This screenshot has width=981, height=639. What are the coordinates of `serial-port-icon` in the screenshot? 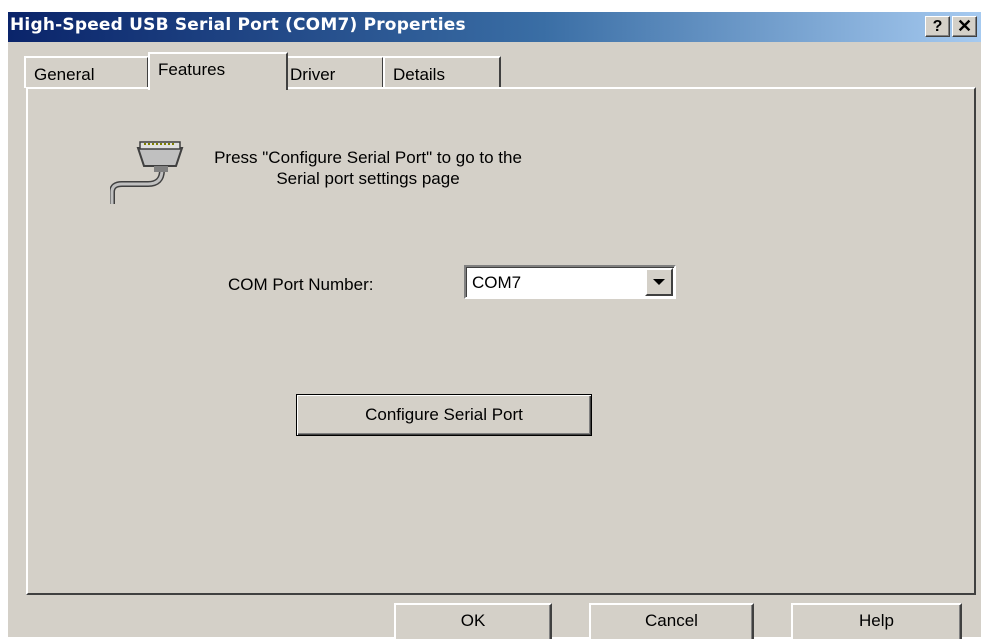 It's located at (147, 172).